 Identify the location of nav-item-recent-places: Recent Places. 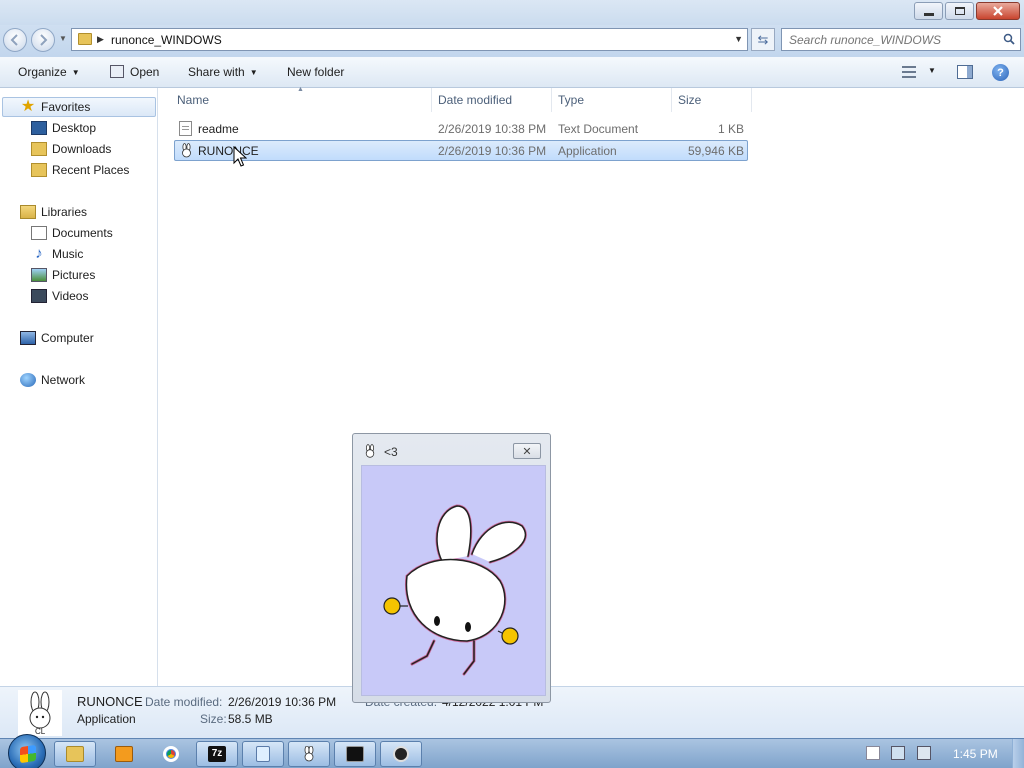
(80, 170).